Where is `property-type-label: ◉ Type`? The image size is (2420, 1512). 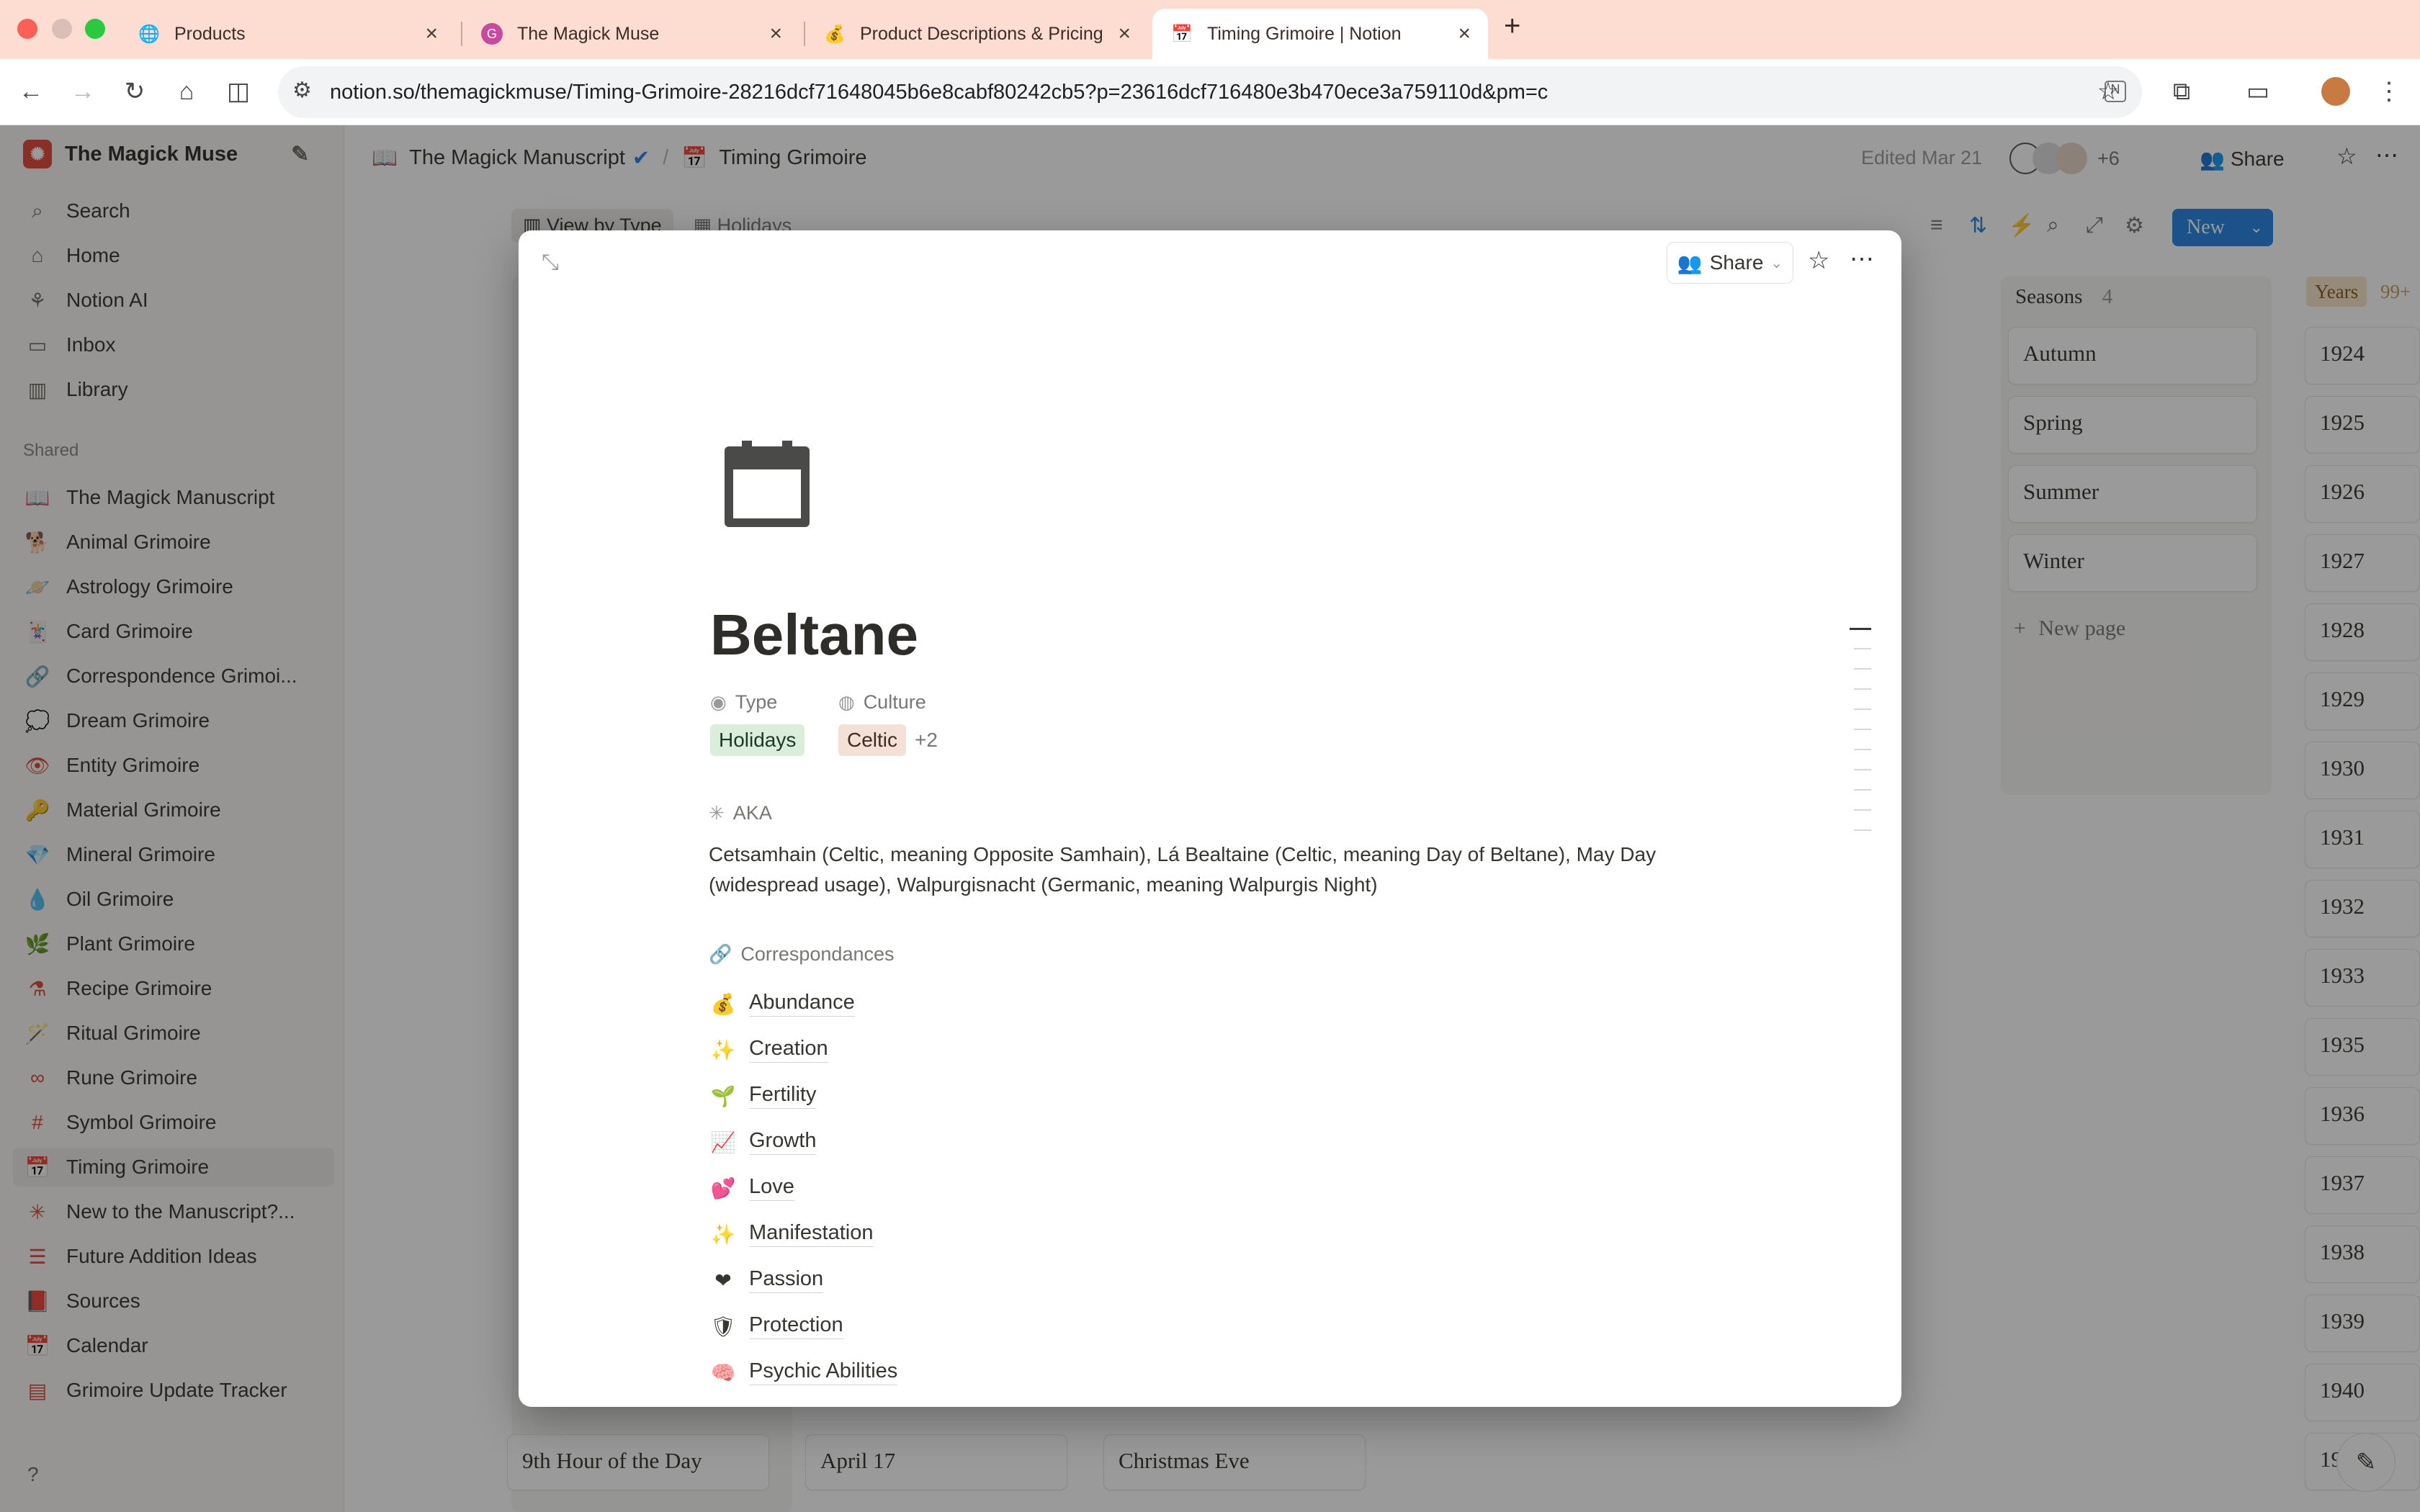 property-type-label: ◉ Type is located at coordinates (743, 702).